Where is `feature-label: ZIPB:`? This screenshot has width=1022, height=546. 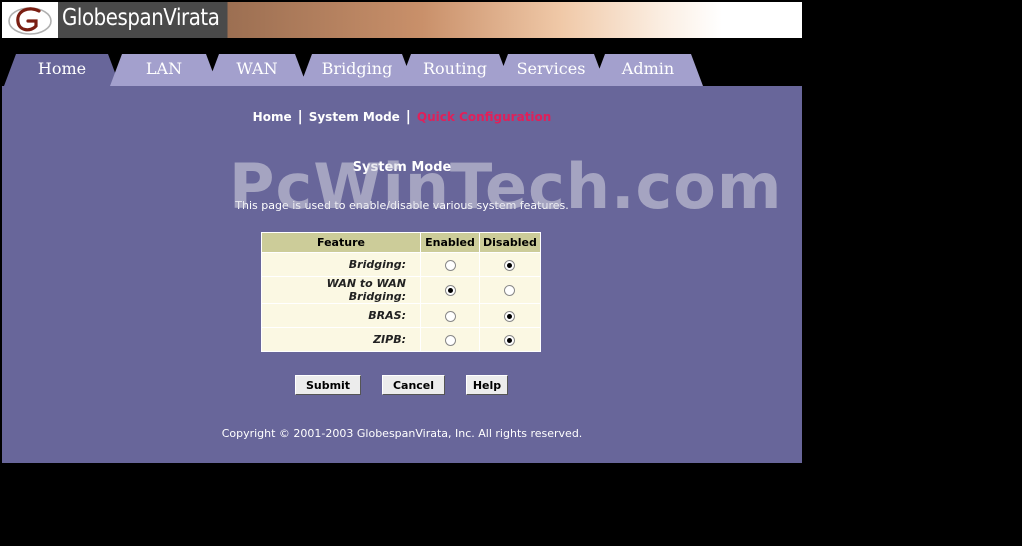
feature-label: ZIPB: is located at coordinates (341, 339).